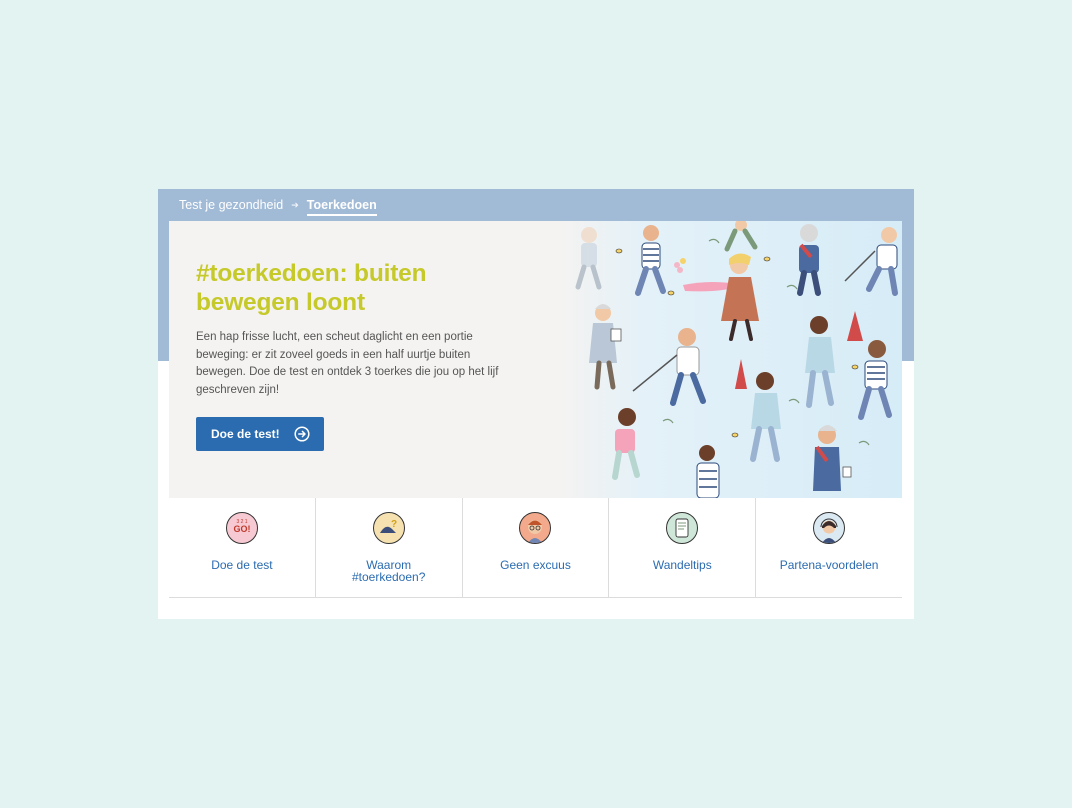  What do you see at coordinates (245, 434) in the screenshot?
I see `start-test-button-label: Doe de test!` at bounding box center [245, 434].